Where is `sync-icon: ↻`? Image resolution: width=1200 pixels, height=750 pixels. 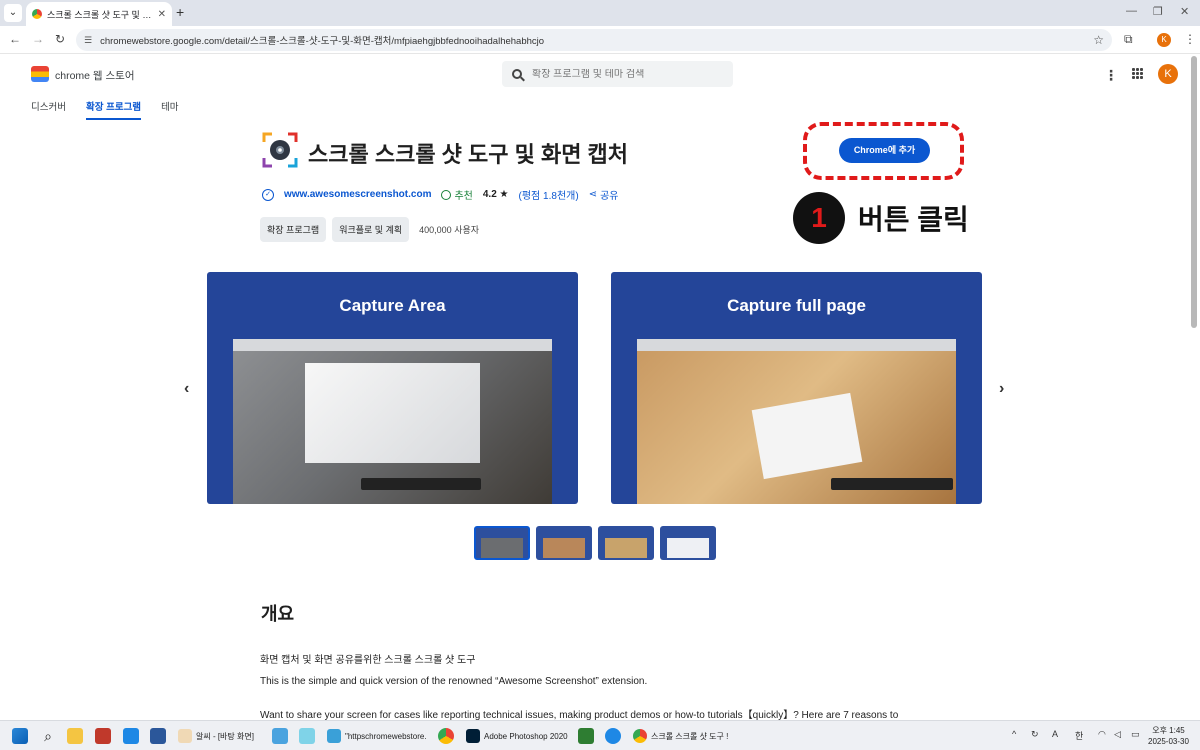
sync-icon: ↻ is located at coordinates (1035, 734).